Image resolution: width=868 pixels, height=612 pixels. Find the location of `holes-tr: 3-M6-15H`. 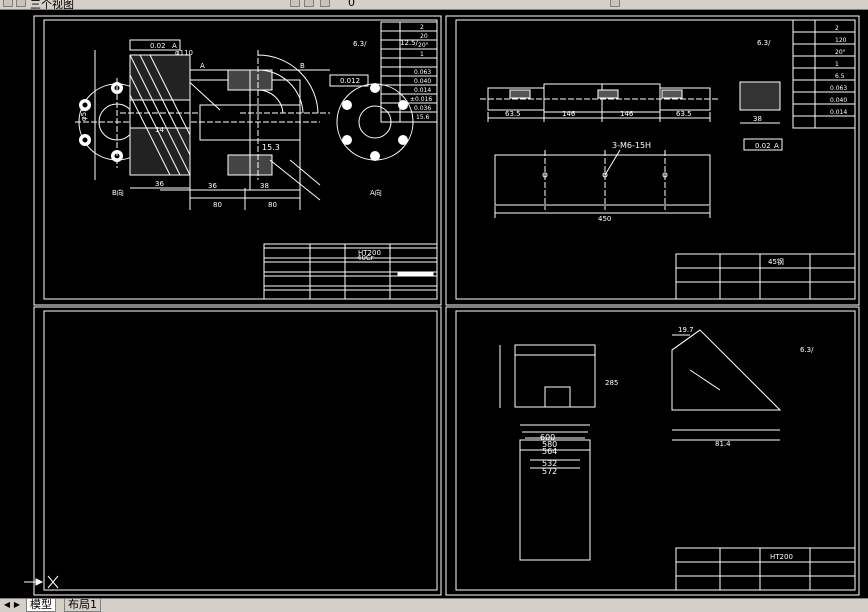

holes-tr: 3-M6-15H is located at coordinates (631, 145).